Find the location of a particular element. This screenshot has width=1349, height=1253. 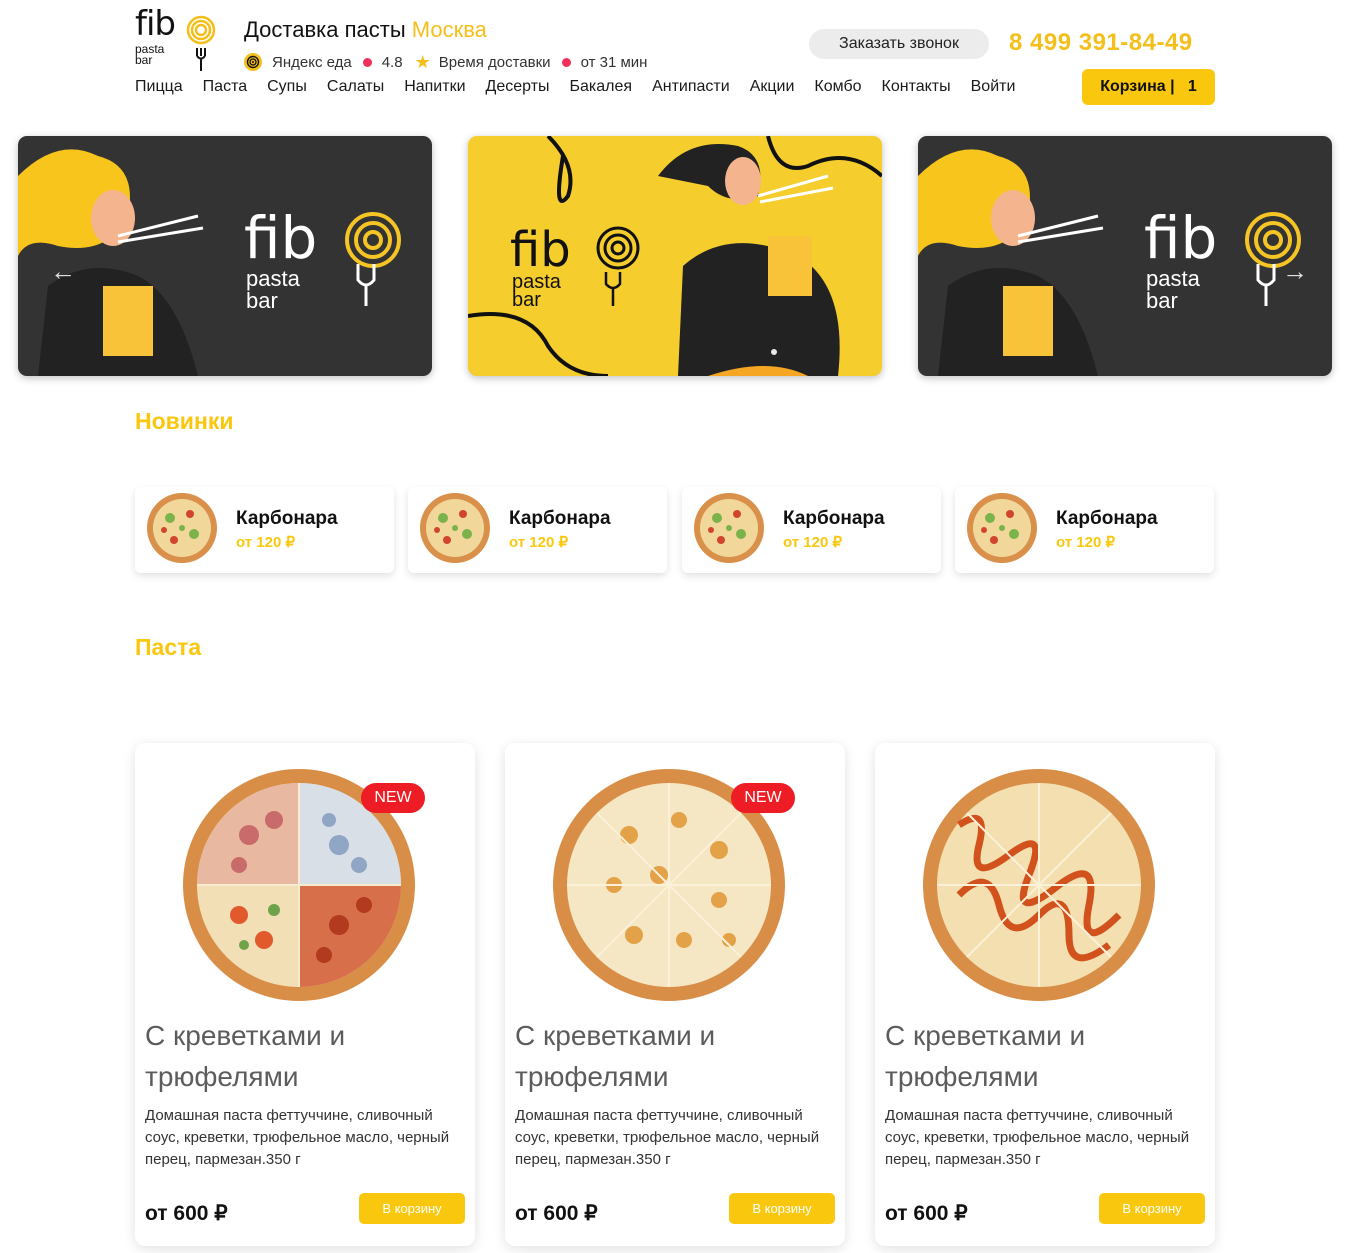

phone-number: 8 499 391-84-49 is located at coordinates (1101, 43).